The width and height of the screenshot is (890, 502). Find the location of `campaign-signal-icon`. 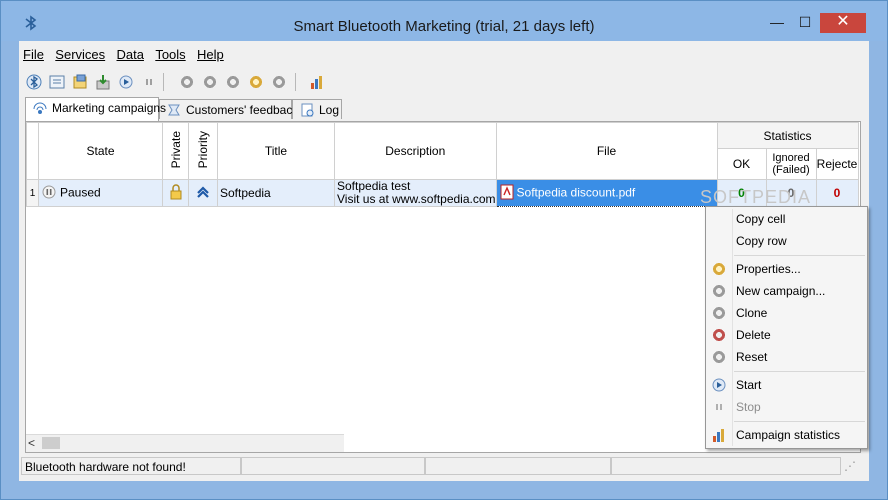

campaign-signal-icon is located at coordinates (40, 108).